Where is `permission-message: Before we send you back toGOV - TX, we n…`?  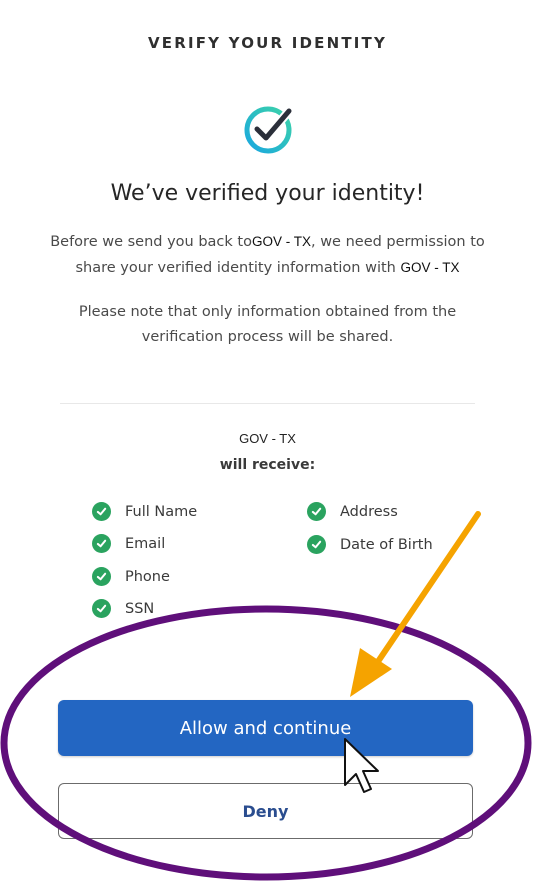 permission-message: Before we send you back toGOV - TX, we n… is located at coordinates (267, 255).